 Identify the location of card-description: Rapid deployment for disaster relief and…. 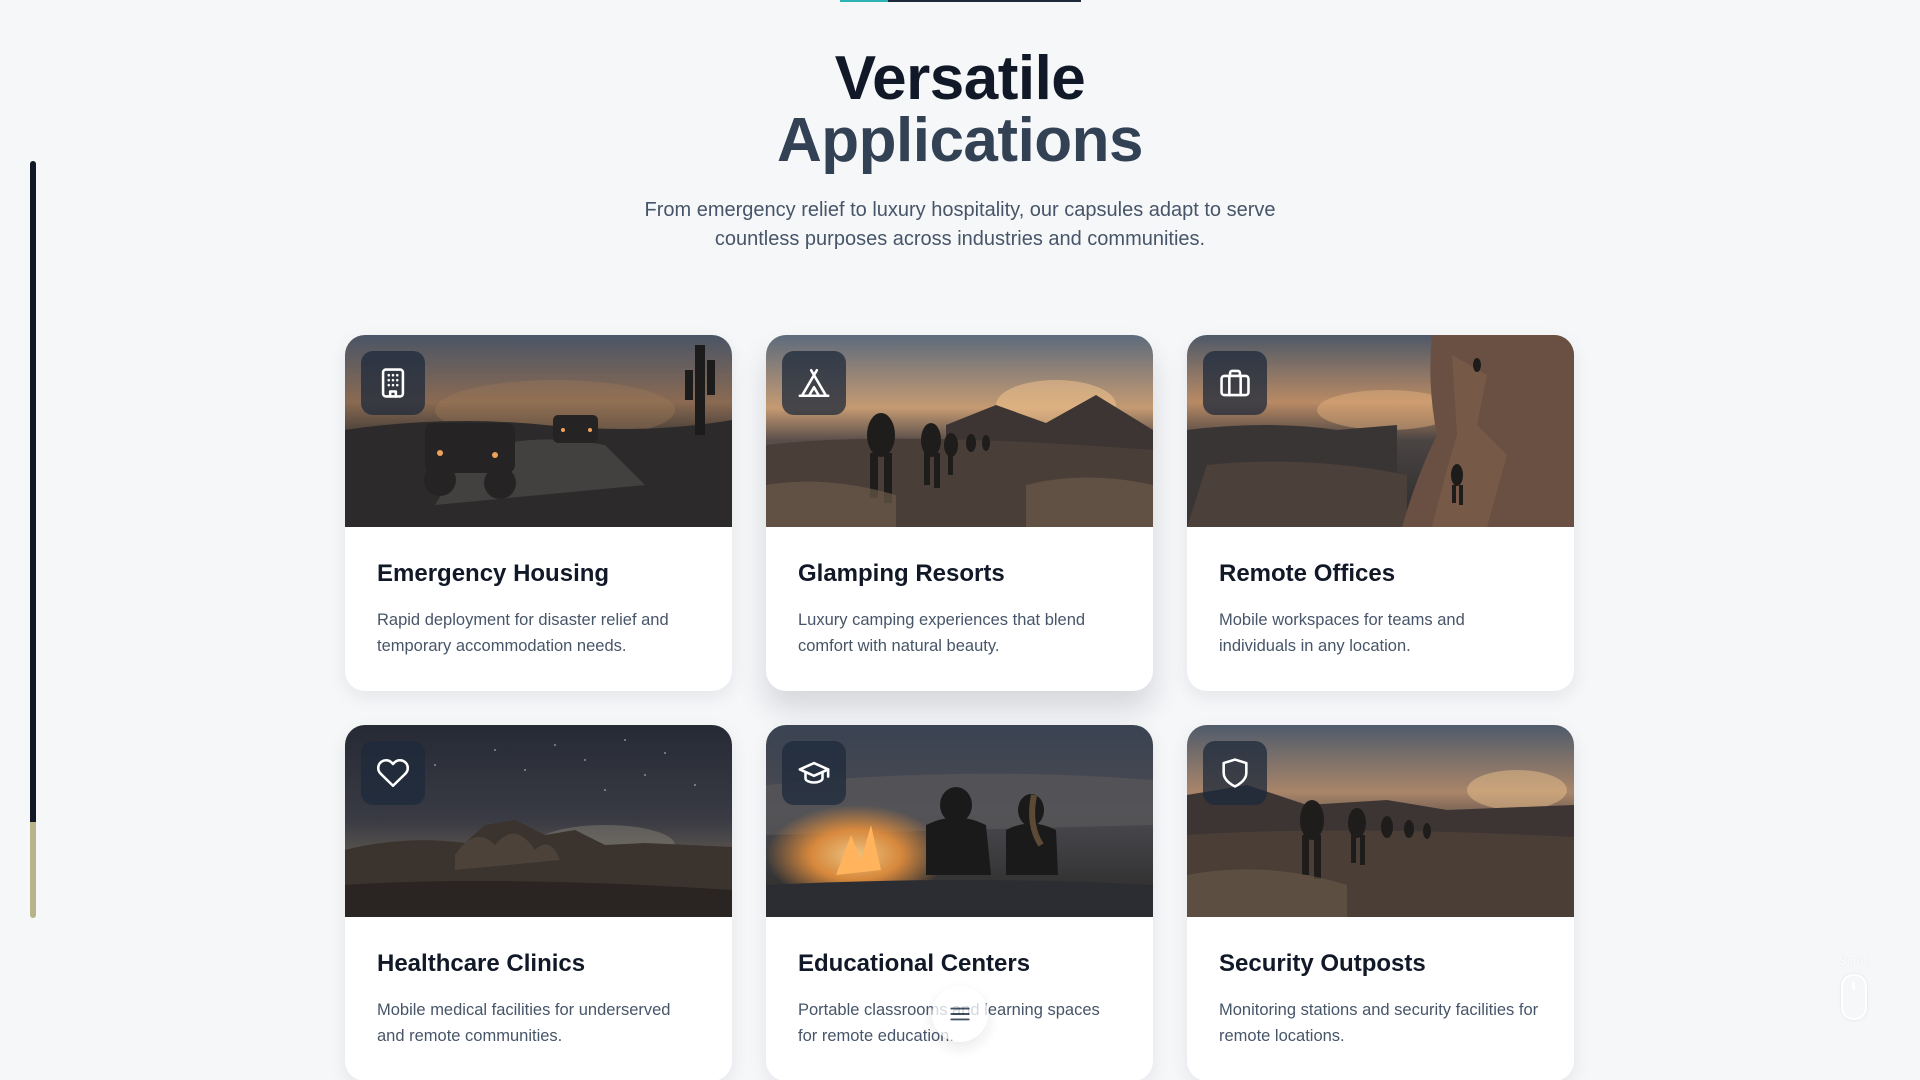
(523, 633).